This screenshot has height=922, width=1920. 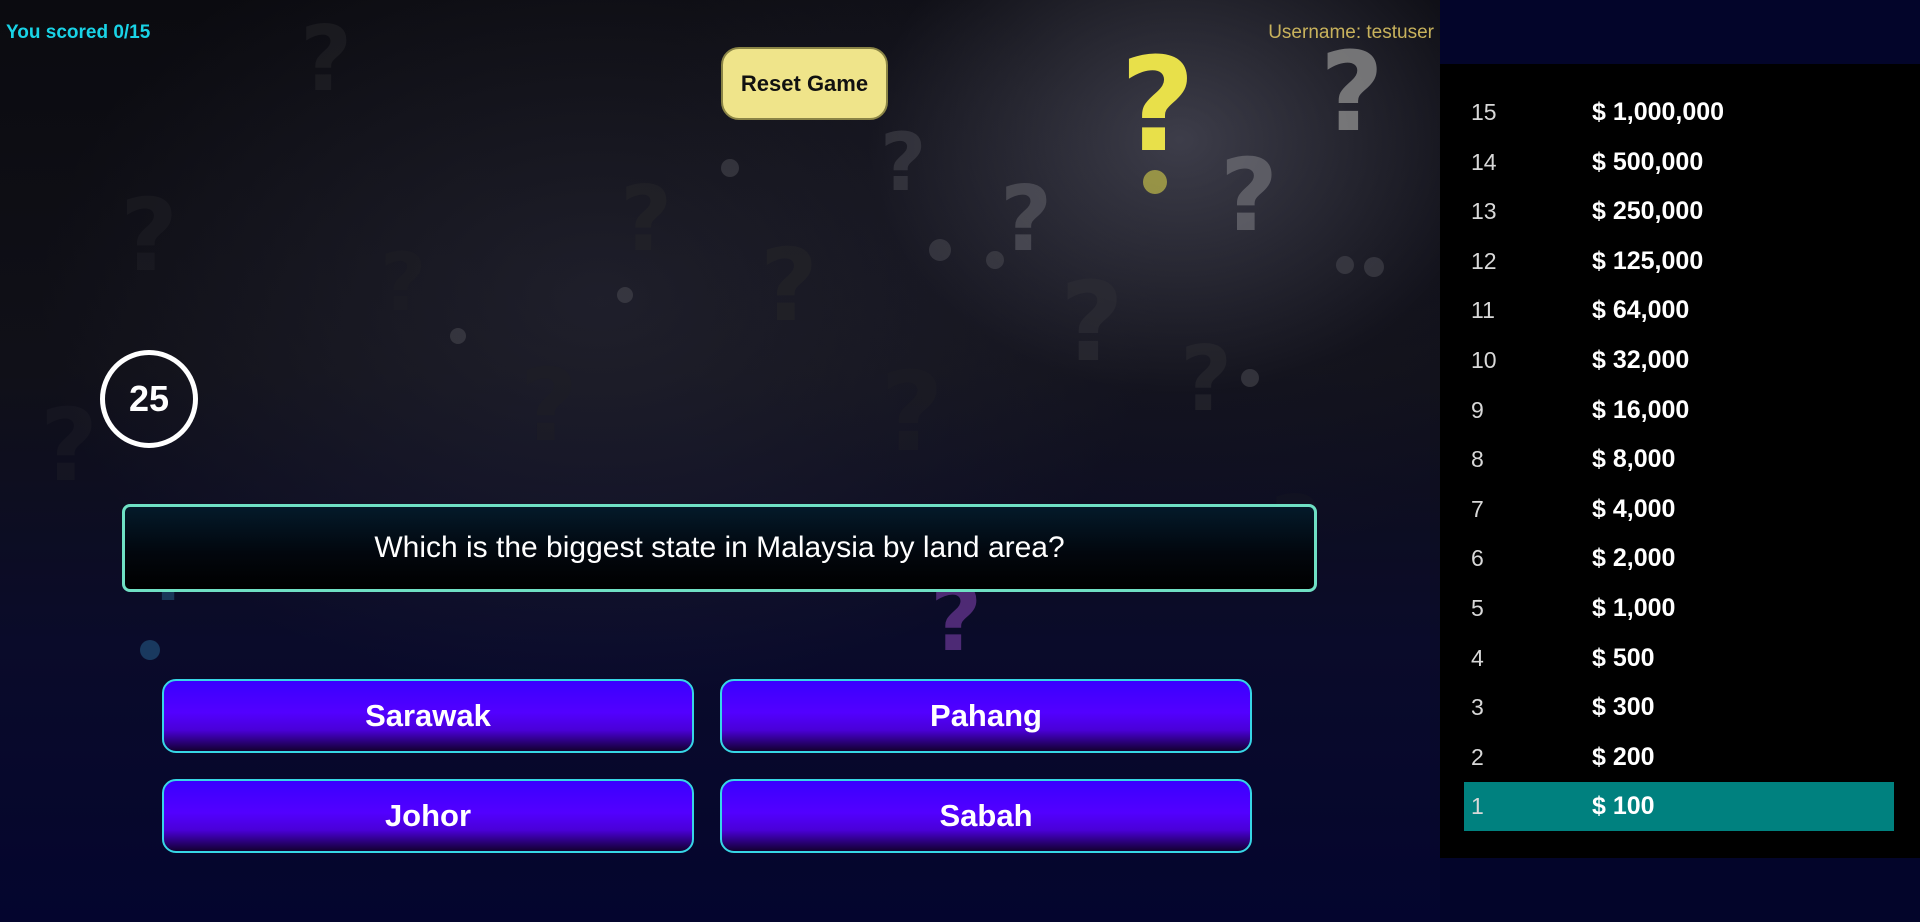 What do you see at coordinates (804, 83) in the screenshot?
I see `reset-game-button: Reset Game` at bounding box center [804, 83].